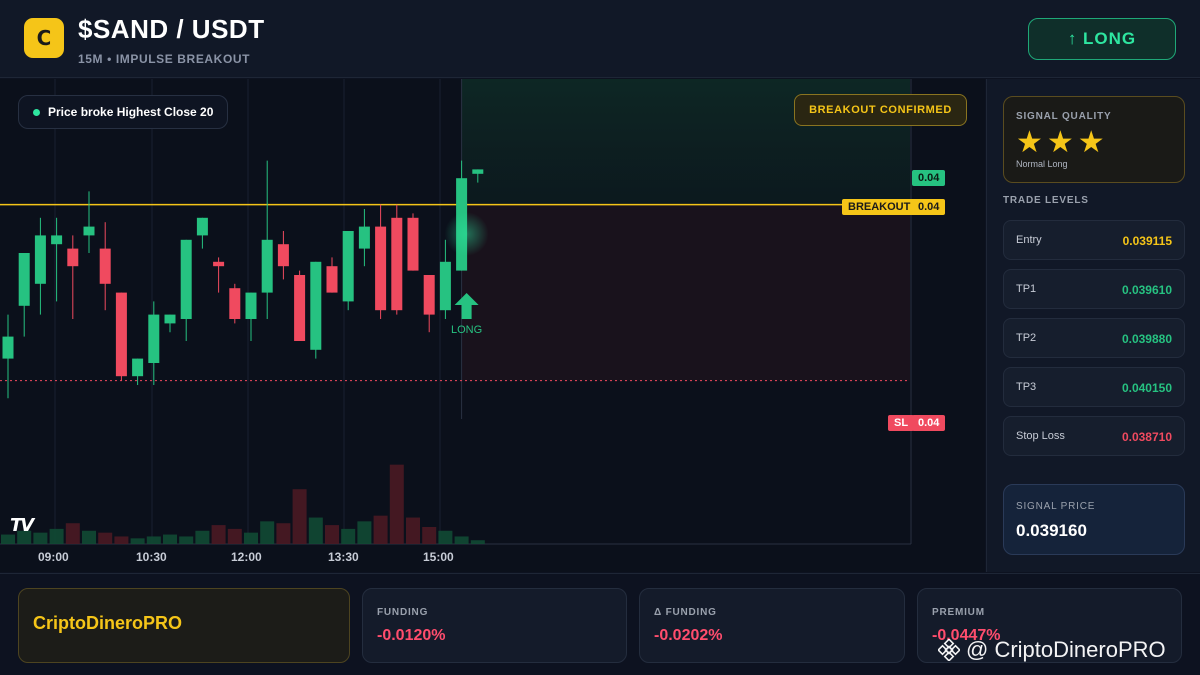 This screenshot has width=1200, height=675. What do you see at coordinates (685, 612) in the screenshot?
I see `metric-title: Δ FUNDING` at bounding box center [685, 612].